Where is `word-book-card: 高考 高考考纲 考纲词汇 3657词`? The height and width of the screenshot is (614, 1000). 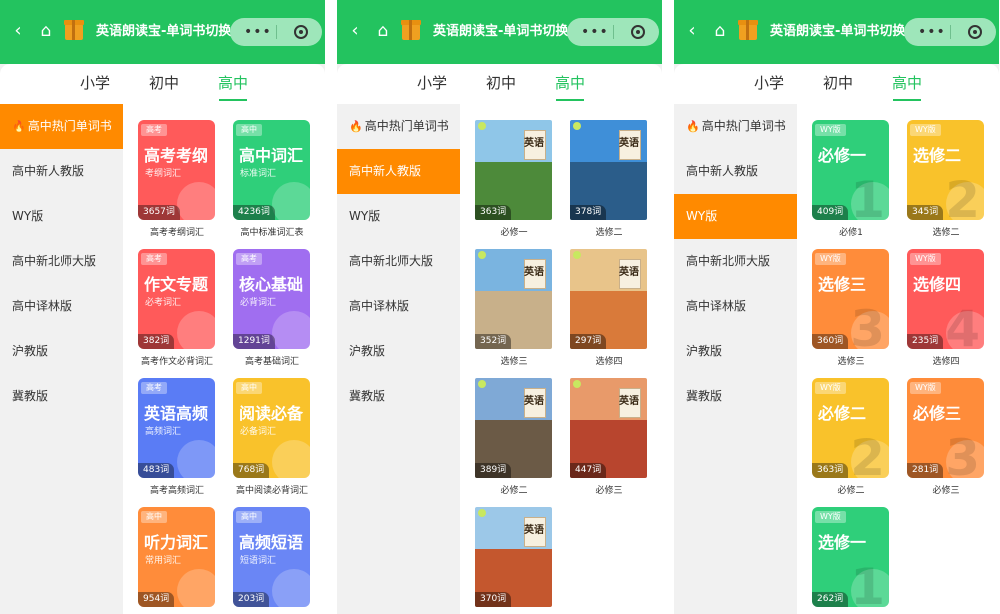
word-book-card: 高考 高考考纲 考纲词汇 3657词 is located at coordinates (176, 170).